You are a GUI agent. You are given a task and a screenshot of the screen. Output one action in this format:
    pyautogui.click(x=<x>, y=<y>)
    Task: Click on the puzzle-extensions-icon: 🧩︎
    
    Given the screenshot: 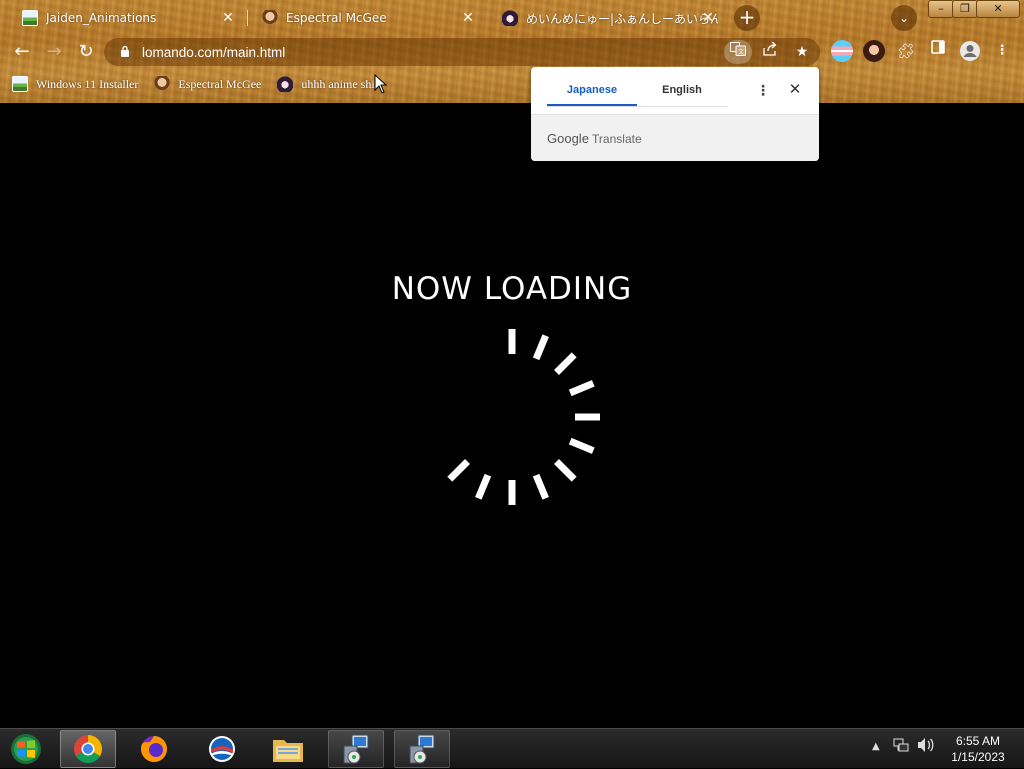 What is the action you would take?
    pyautogui.click(x=906, y=51)
    